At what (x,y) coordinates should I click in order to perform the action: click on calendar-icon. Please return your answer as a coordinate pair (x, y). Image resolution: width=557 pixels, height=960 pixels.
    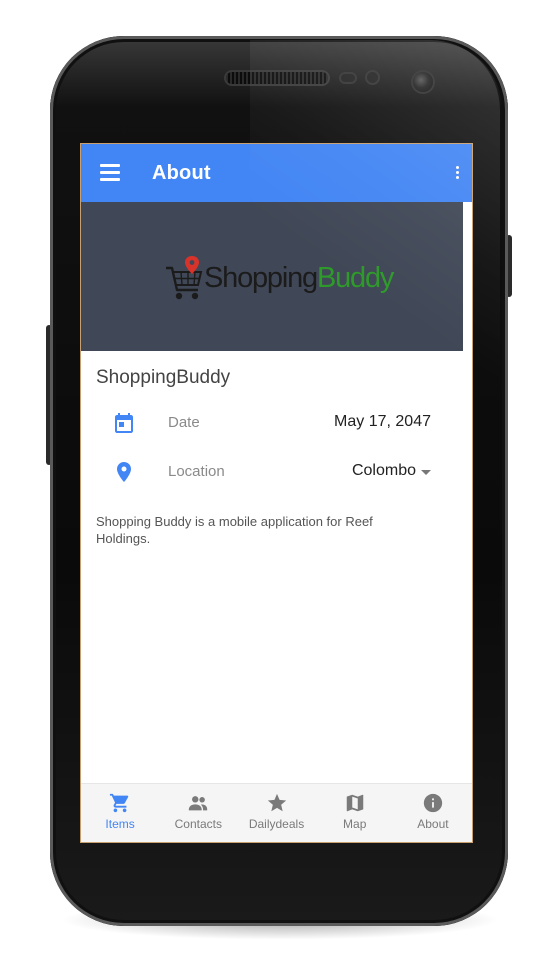
    Looking at the image, I should click on (124, 423).